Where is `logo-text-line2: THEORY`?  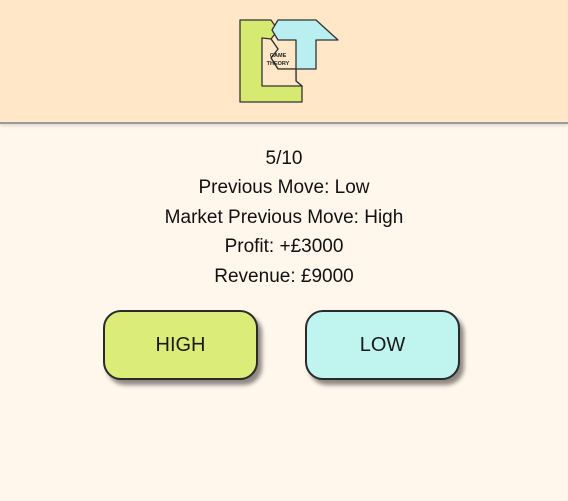 logo-text-line2: THEORY is located at coordinates (278, 64).